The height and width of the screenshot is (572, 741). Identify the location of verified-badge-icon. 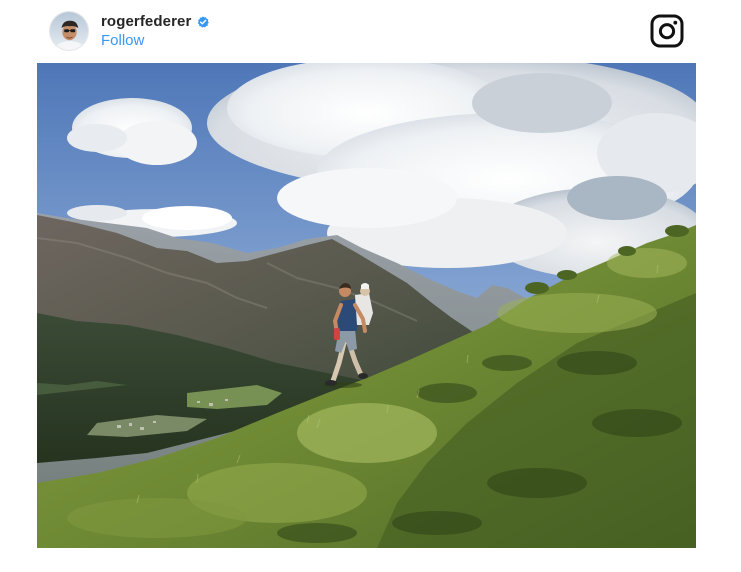
(204, 22).